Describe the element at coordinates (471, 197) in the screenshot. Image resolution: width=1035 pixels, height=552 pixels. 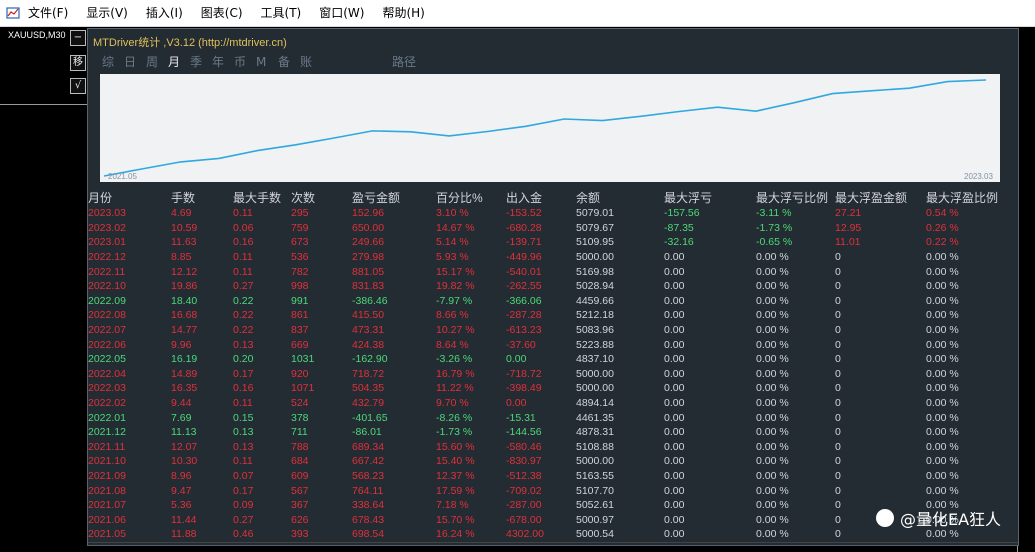
I see `column-header: 百分比%` at that location.